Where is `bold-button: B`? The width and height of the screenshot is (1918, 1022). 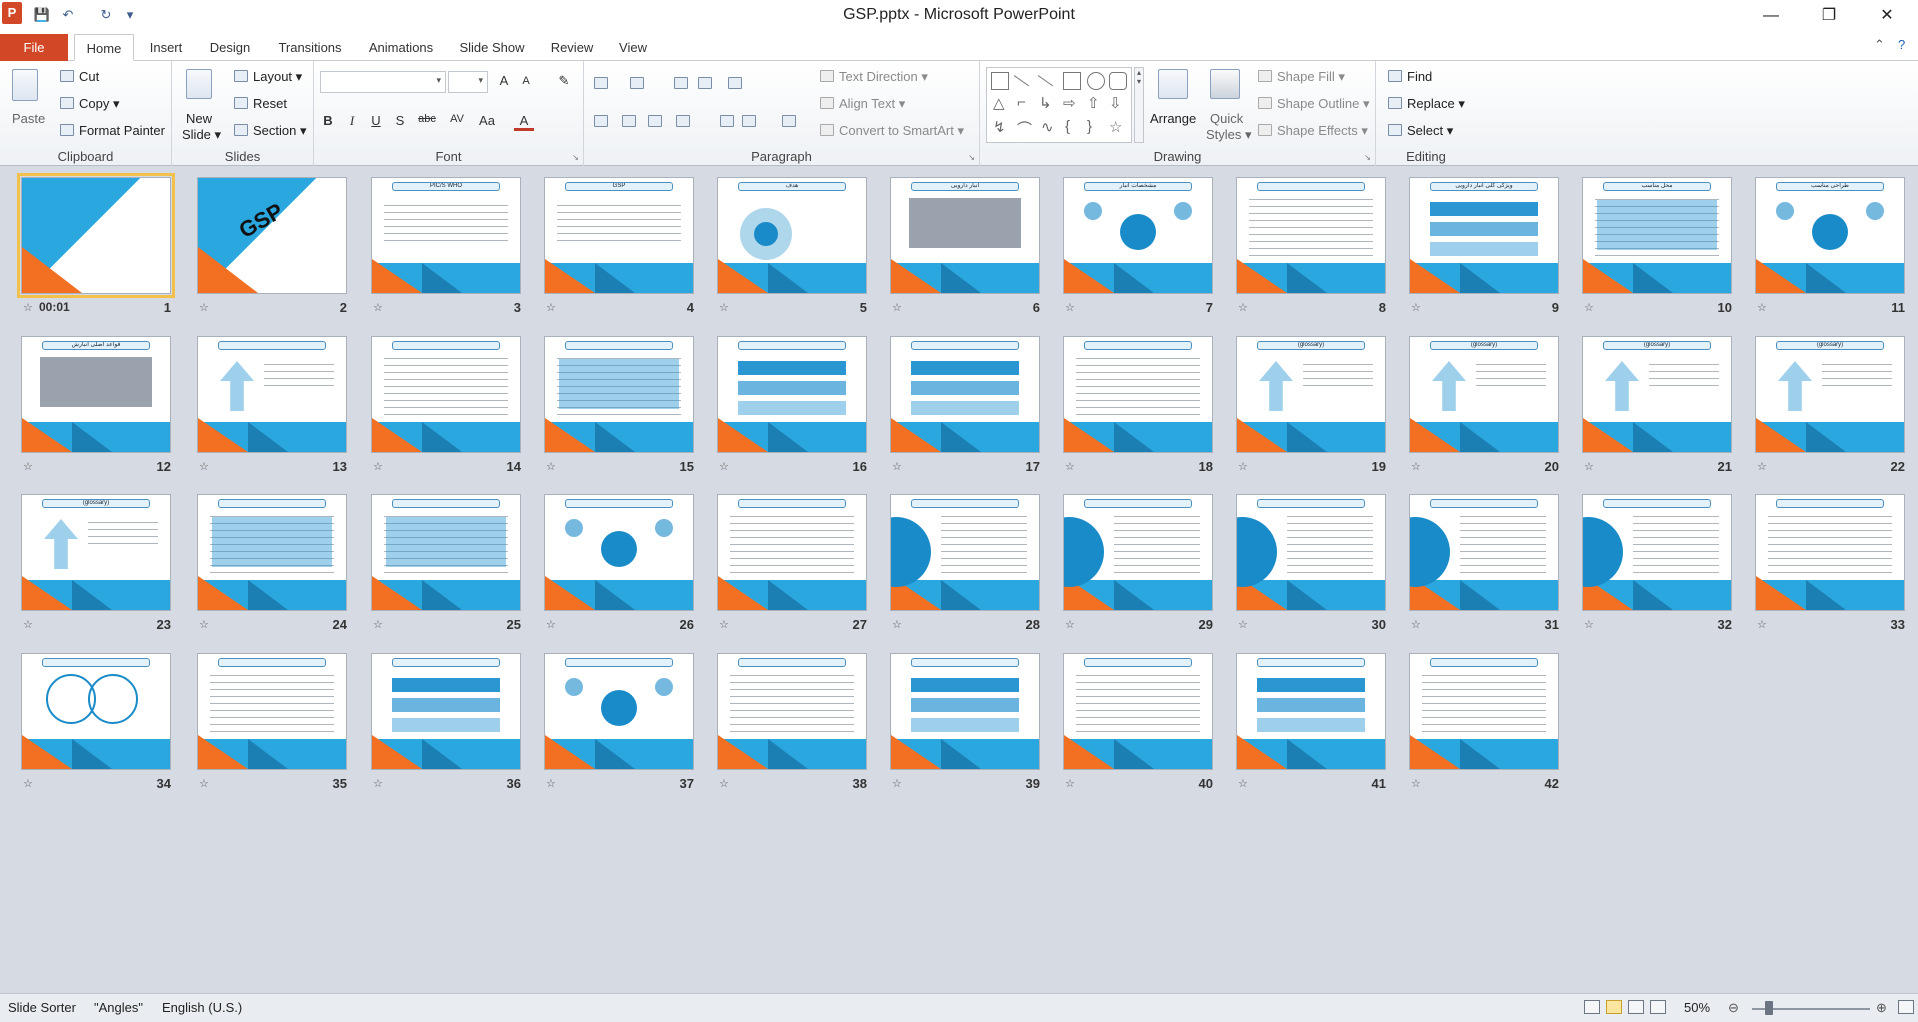
bold-button: B is located at coordinates (328, 120).